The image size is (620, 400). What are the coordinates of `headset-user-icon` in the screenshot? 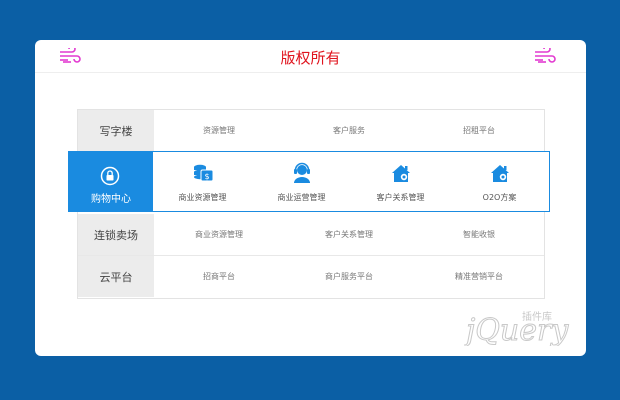 It's located at (301, 172).